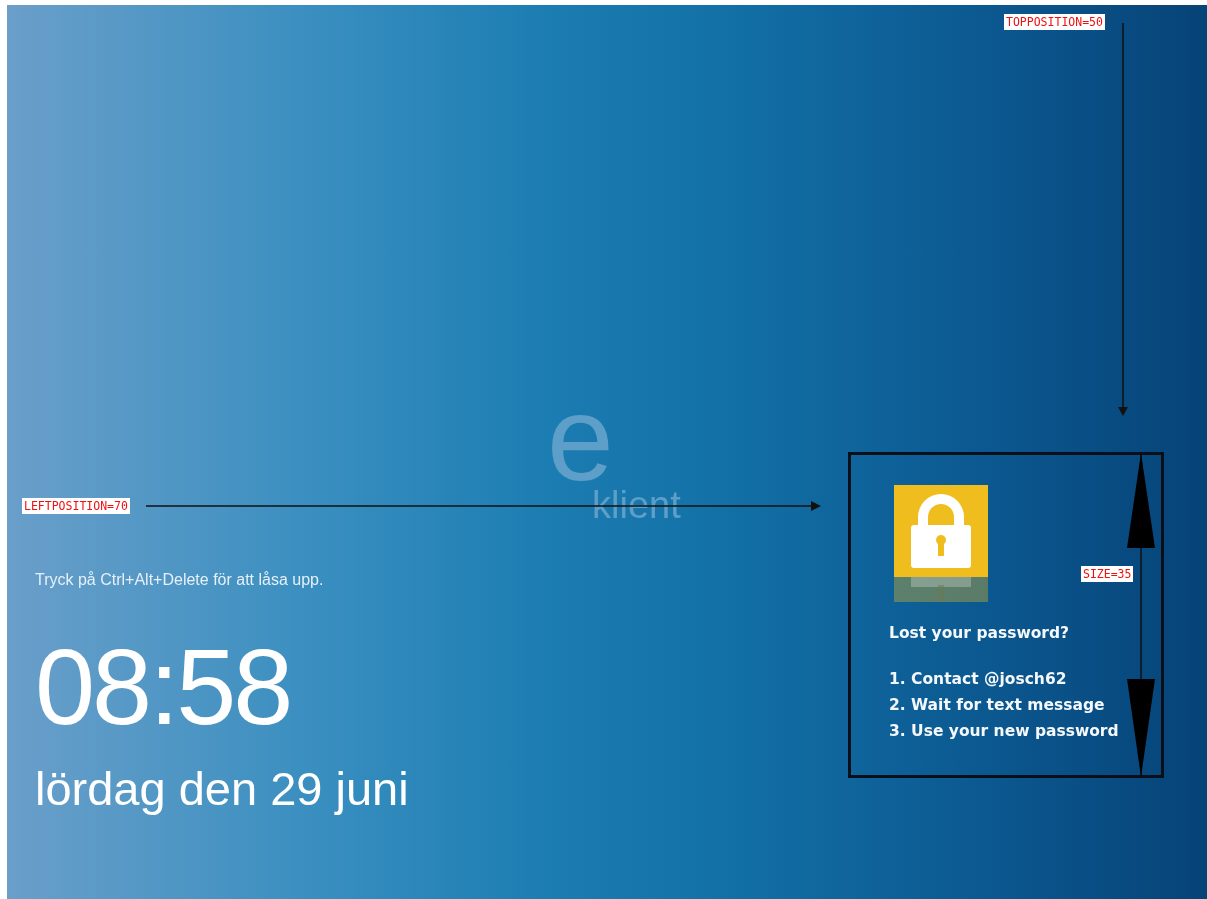 The width and height of the screenshot is (1207, 899). Describe the element at coordinates (978, 679) in the screenshot. I see `info-step: 1. Contact @josch62` at that location.